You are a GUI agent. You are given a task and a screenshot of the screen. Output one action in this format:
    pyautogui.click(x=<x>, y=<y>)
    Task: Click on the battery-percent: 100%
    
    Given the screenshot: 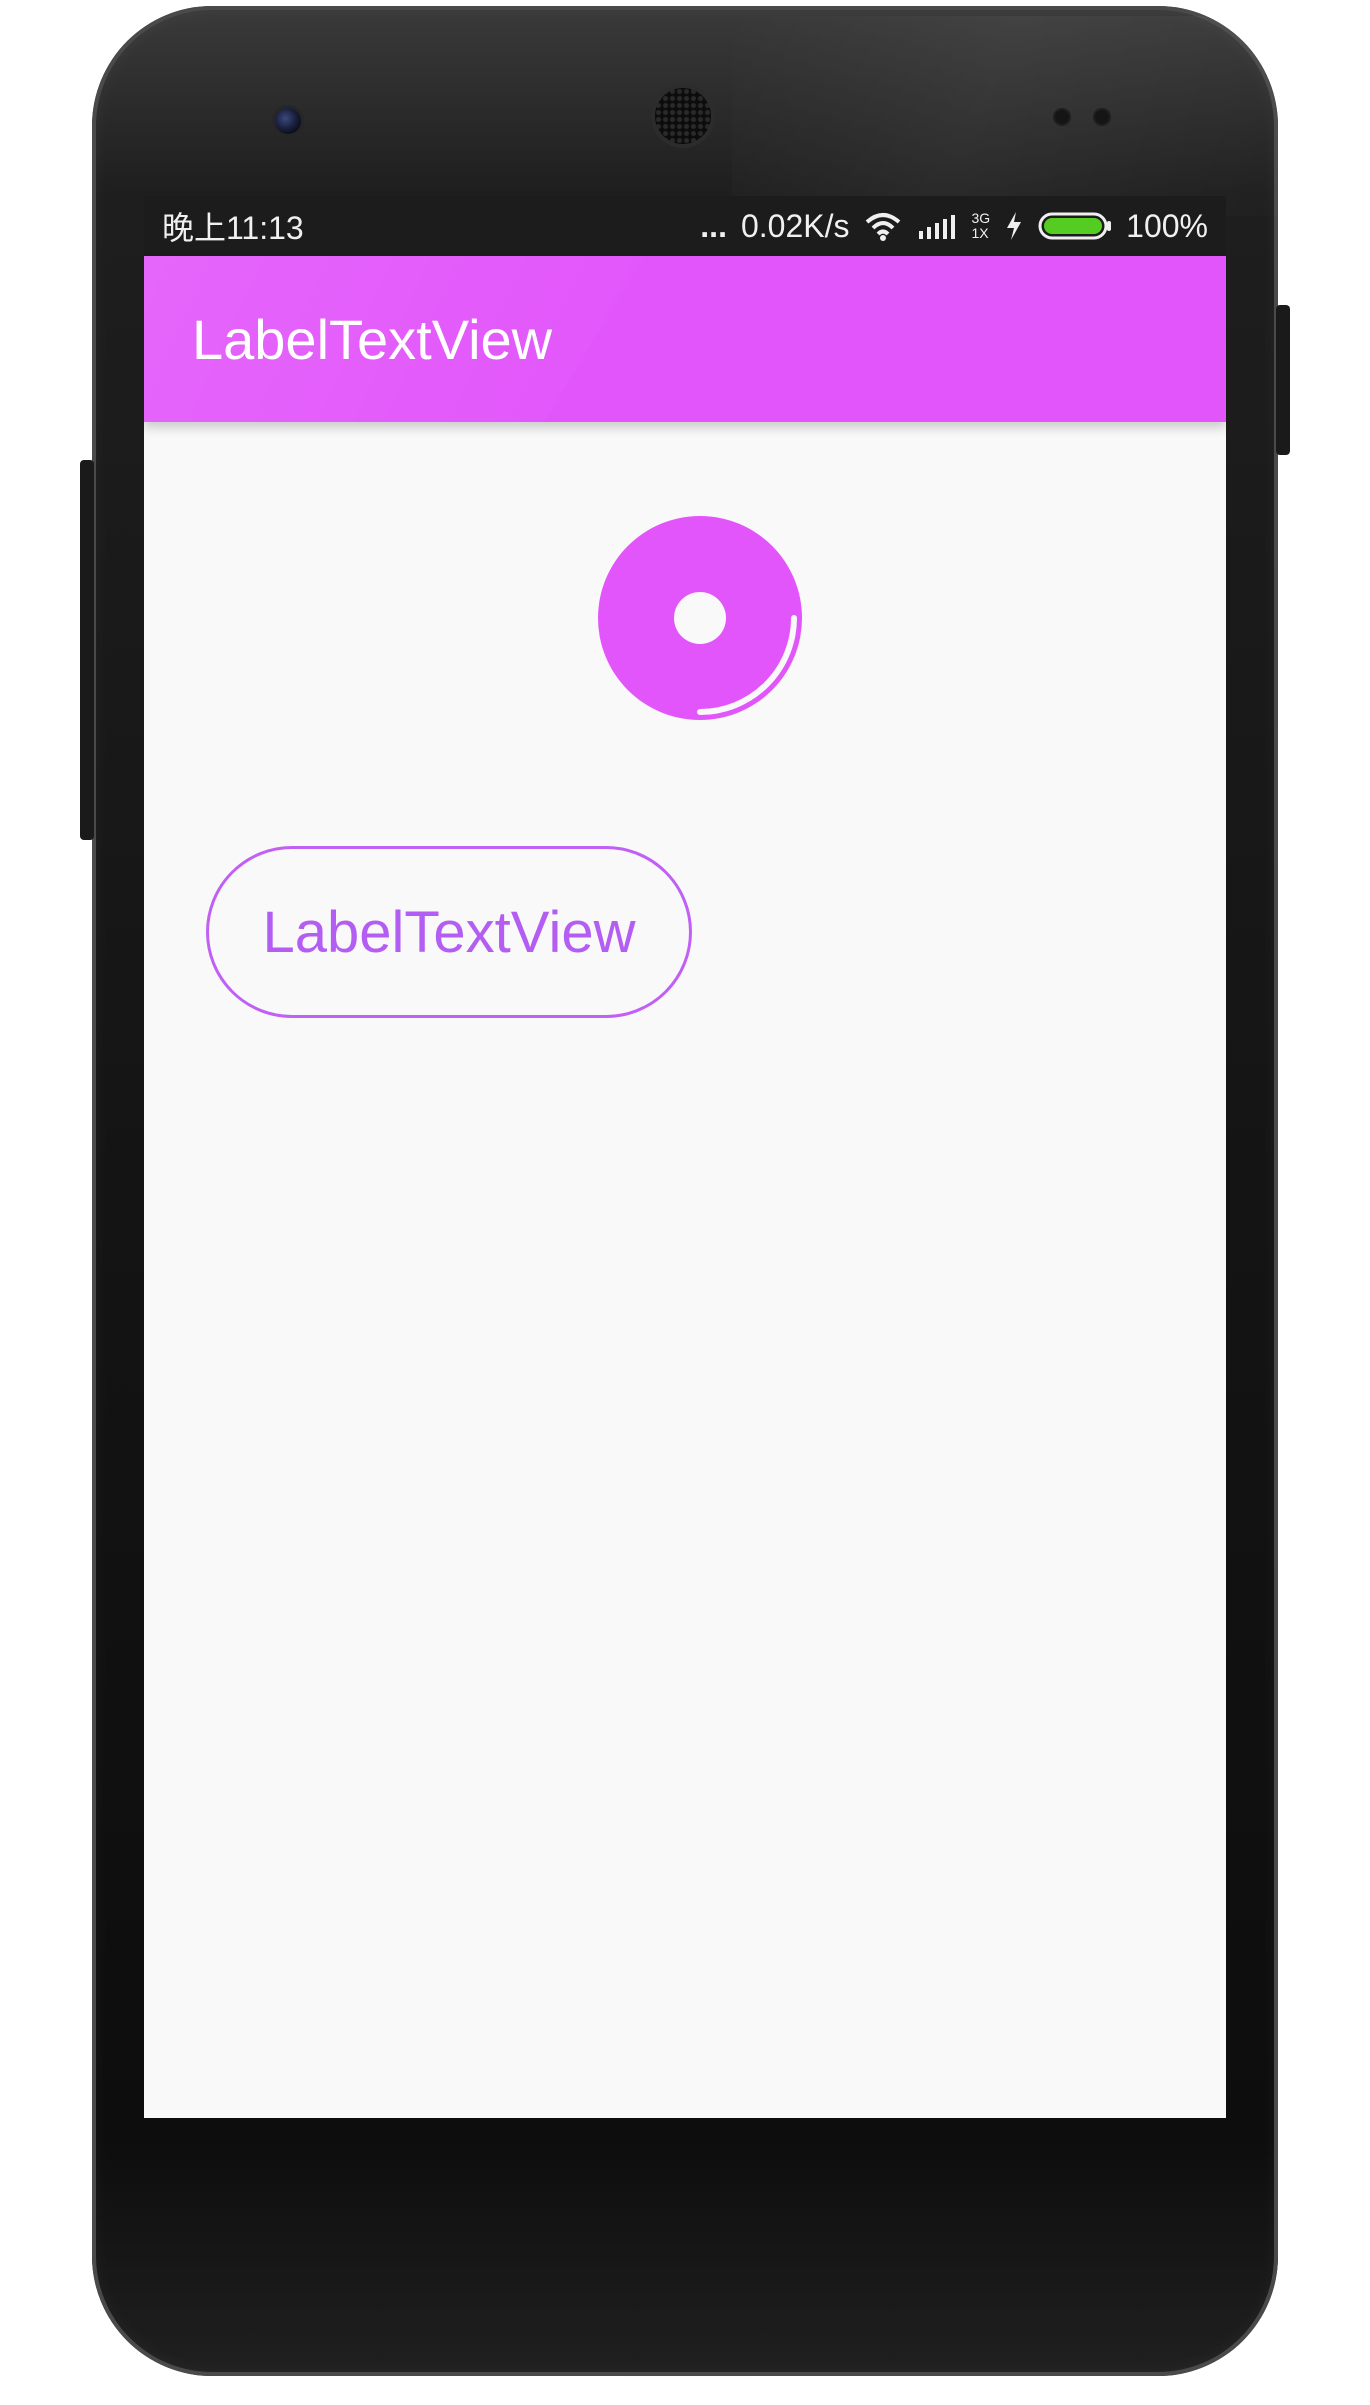 What is the action you would take?
    pyautogui.click(x=1167, y=225)
    